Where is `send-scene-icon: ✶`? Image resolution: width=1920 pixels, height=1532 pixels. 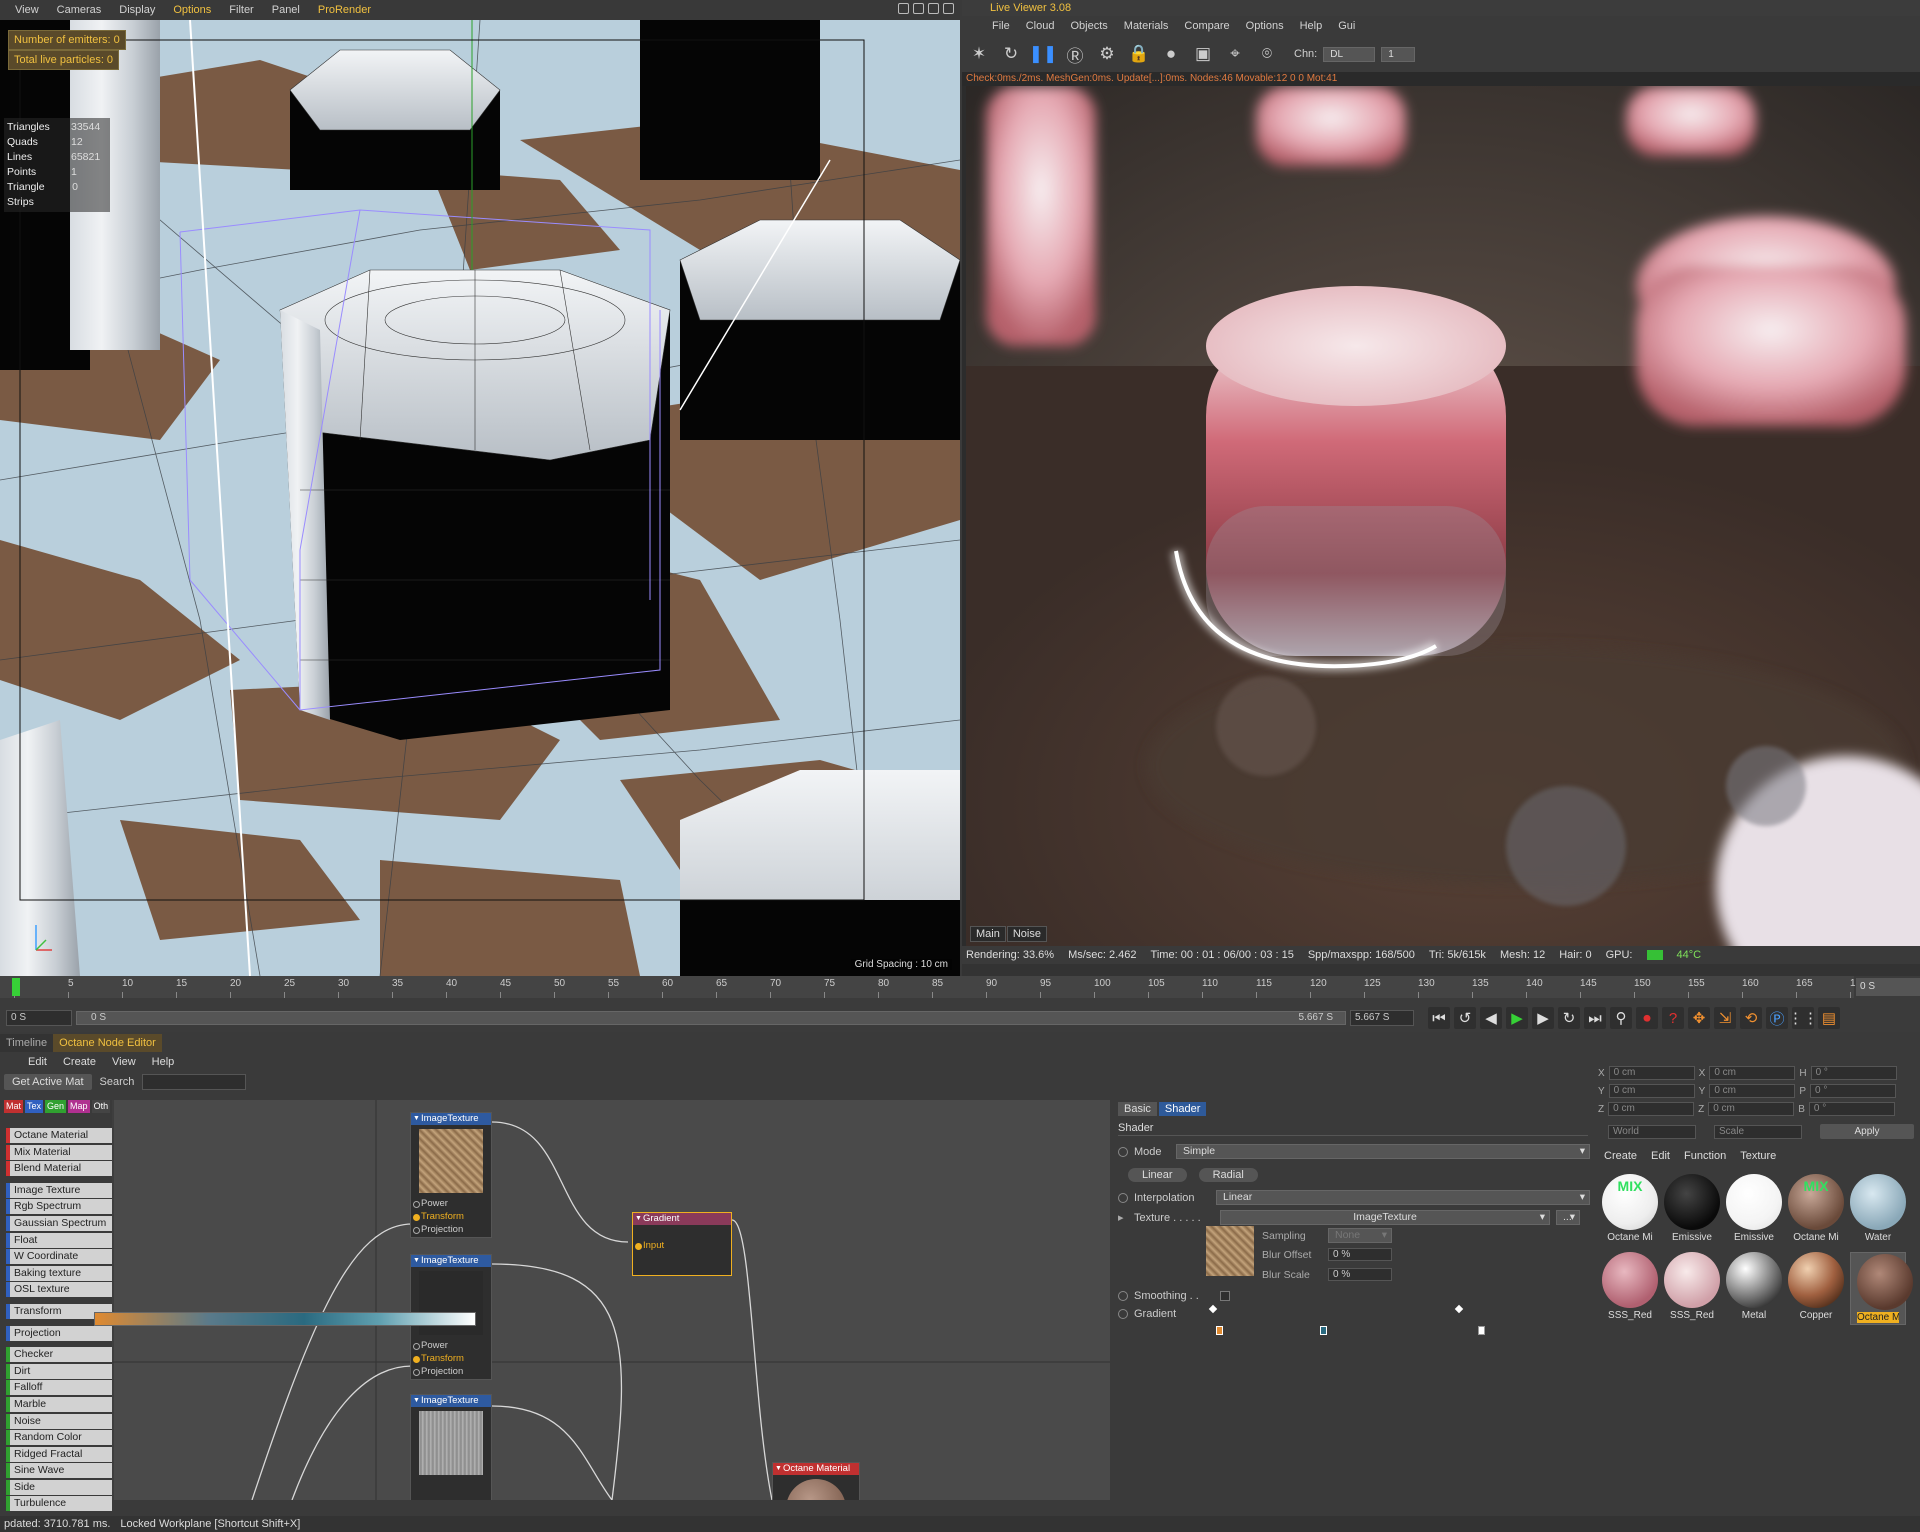 send-scene-icon: ✶ is located at coordinates (979, 54).